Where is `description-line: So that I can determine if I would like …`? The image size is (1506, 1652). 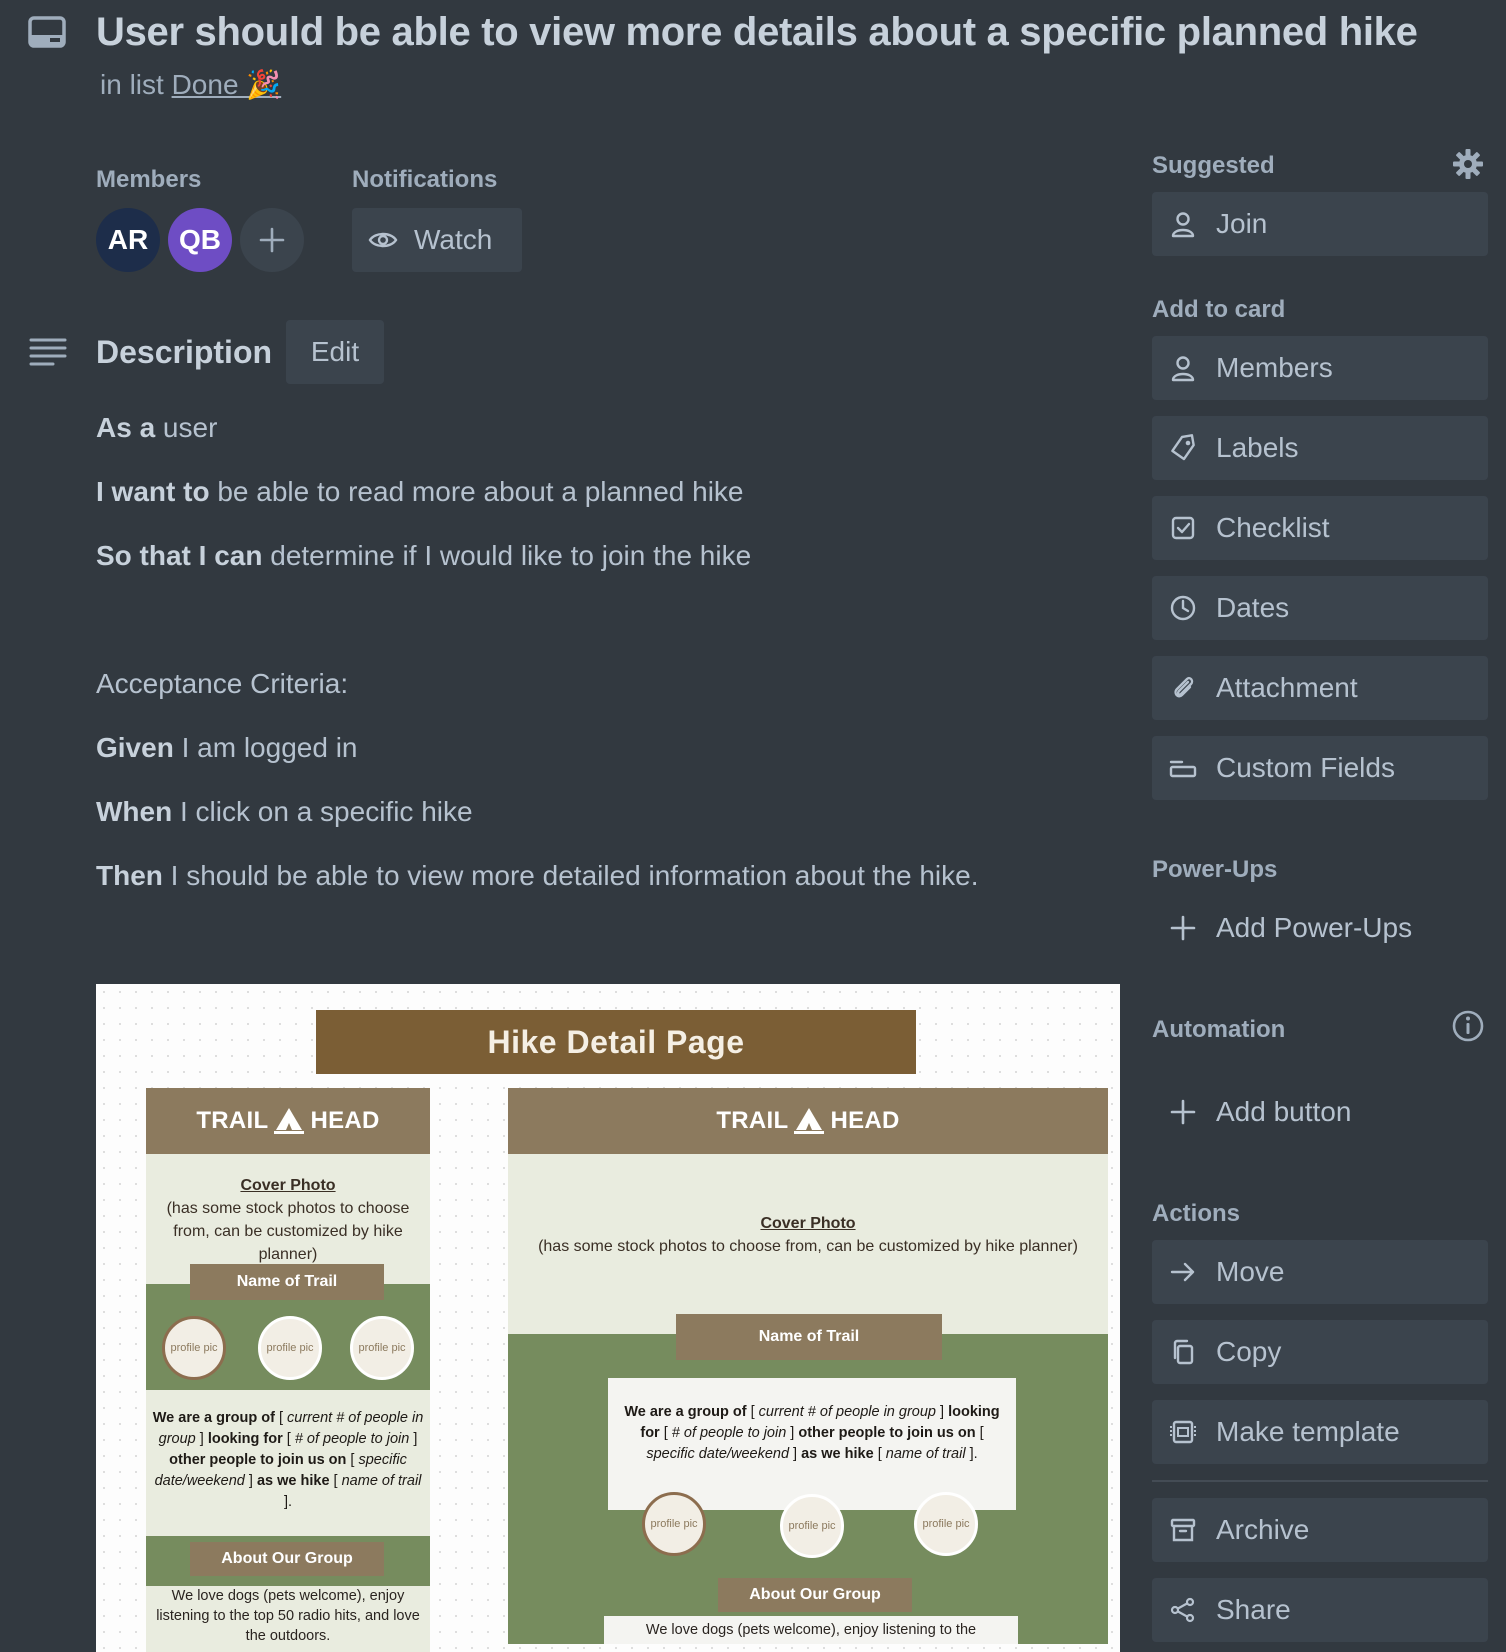
description-line: So that I can determine if I would like … is located at coordinates (424, 555).